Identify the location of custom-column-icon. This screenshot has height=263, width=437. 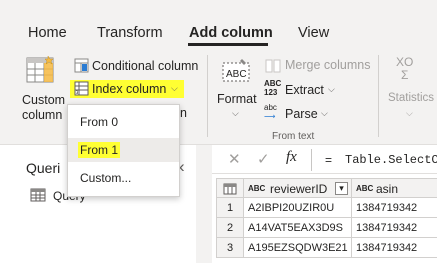
(40, 69).